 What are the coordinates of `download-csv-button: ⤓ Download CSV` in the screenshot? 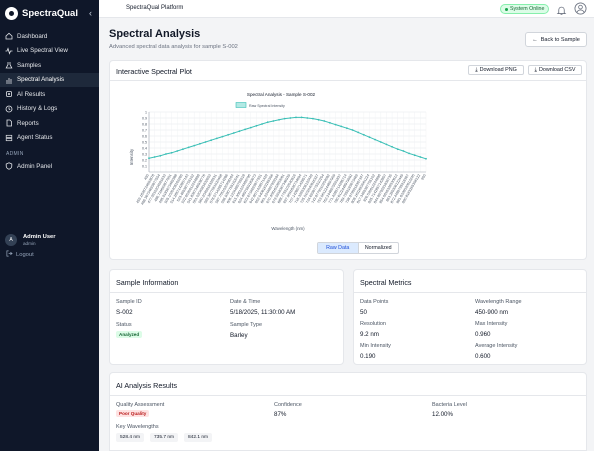 It's located at (555, 70).